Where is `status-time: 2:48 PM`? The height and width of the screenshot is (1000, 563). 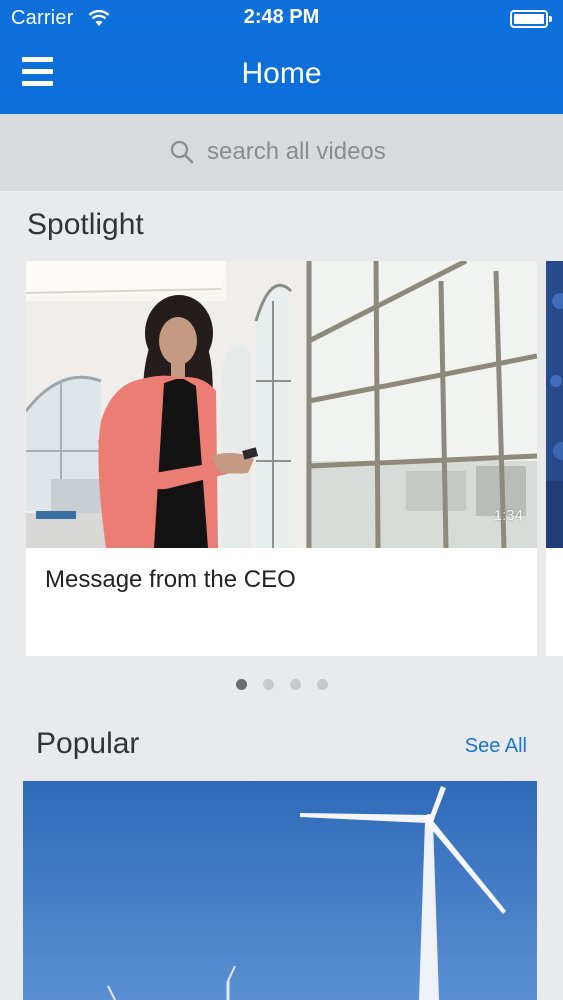
status-time: 2:48 PM is located at coordinates (281, 17).